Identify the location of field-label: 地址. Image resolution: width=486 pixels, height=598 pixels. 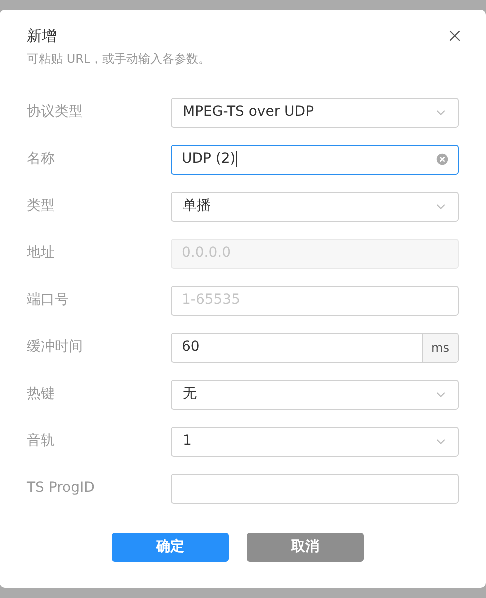
(41, 253).